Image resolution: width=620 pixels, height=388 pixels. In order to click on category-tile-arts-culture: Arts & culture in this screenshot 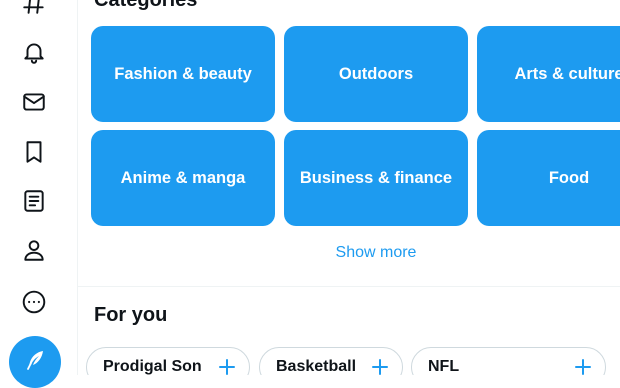, I will do `click(548, 74)`.